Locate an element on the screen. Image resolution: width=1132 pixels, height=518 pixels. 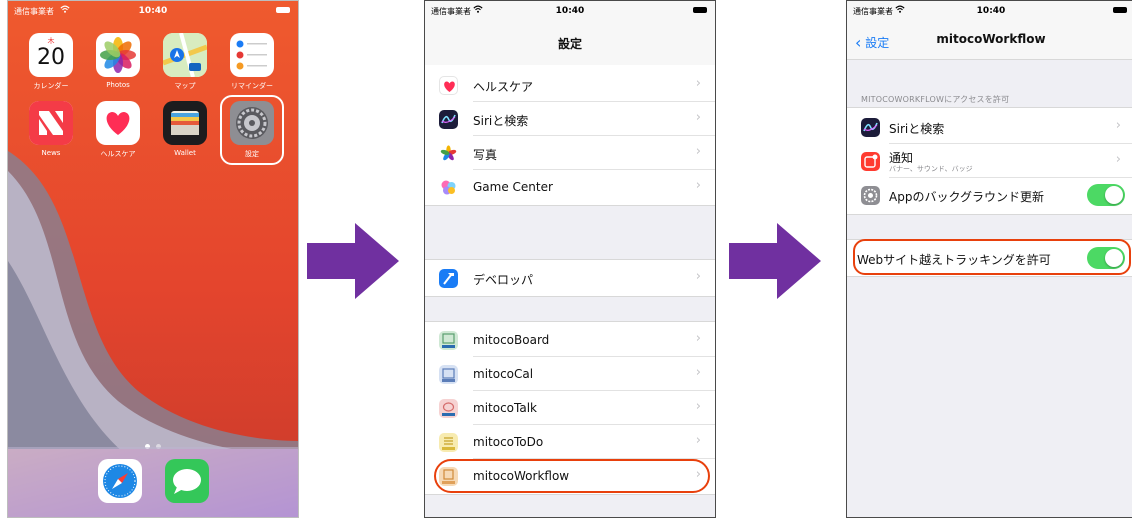
photos-app is located at coordinates (118, 55).